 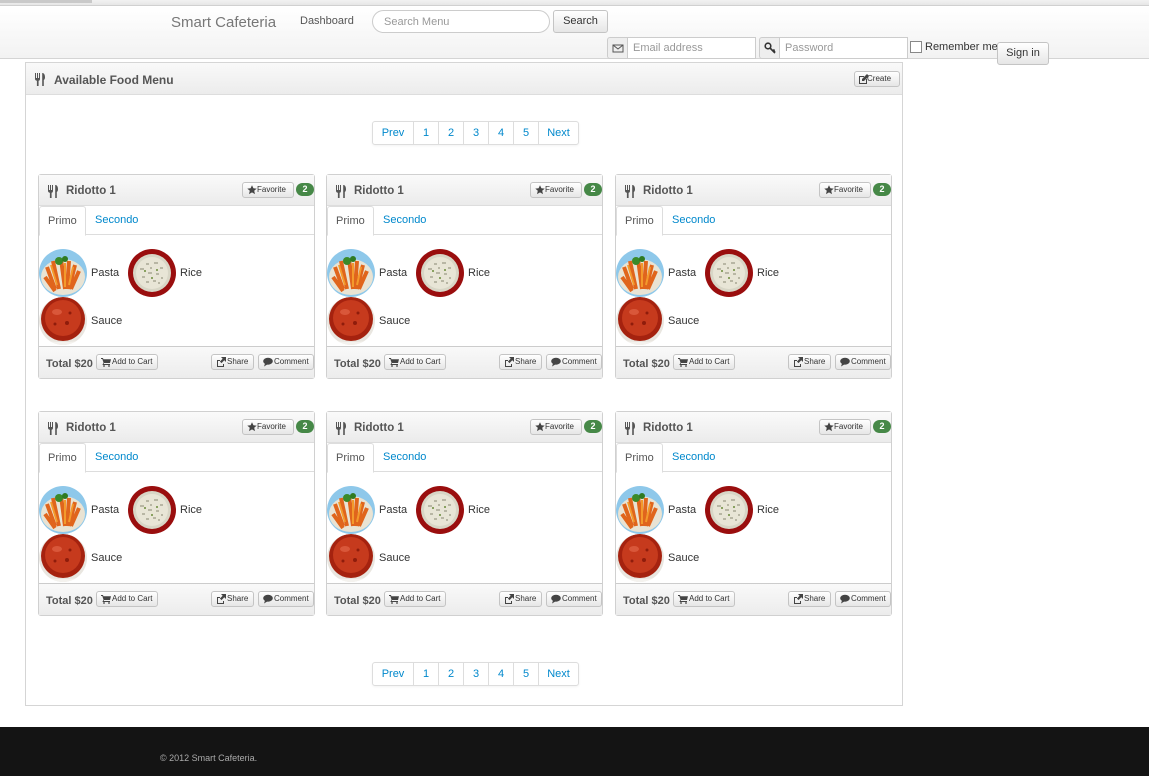 What do you see at coordinates (630, 191) in the screenshot?
I see `fork-knife-icon` at bounding box center [630, 191].